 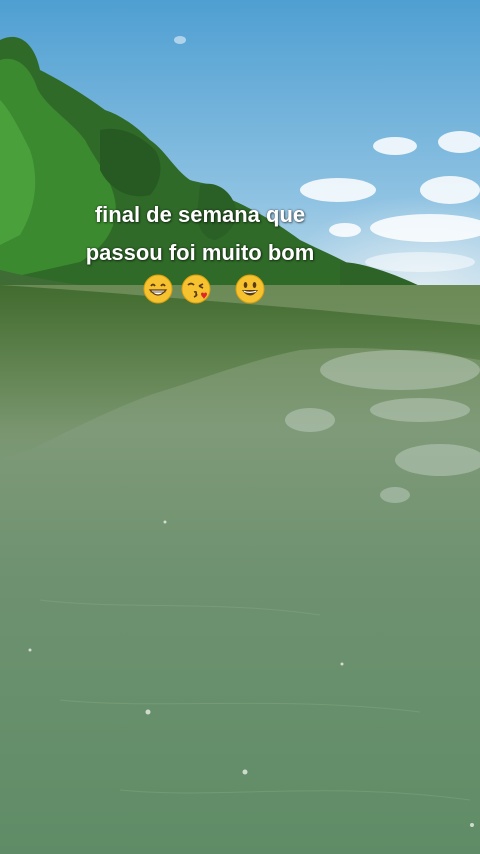 I want to click on caption-overlay: final de semana que passou foi muito bom, so click(x=200, y=250).